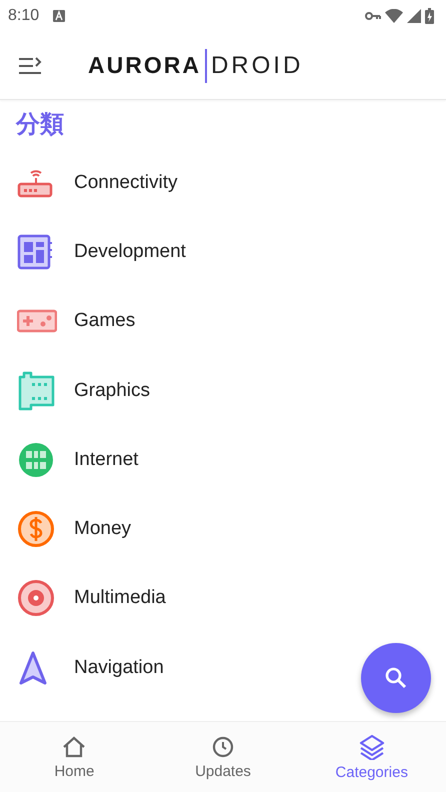 The width and height of the screenshot is (446, 792). Describe the element at coordinates (39, 125) in the screenshot. I see `section-title: 分類` at that location.